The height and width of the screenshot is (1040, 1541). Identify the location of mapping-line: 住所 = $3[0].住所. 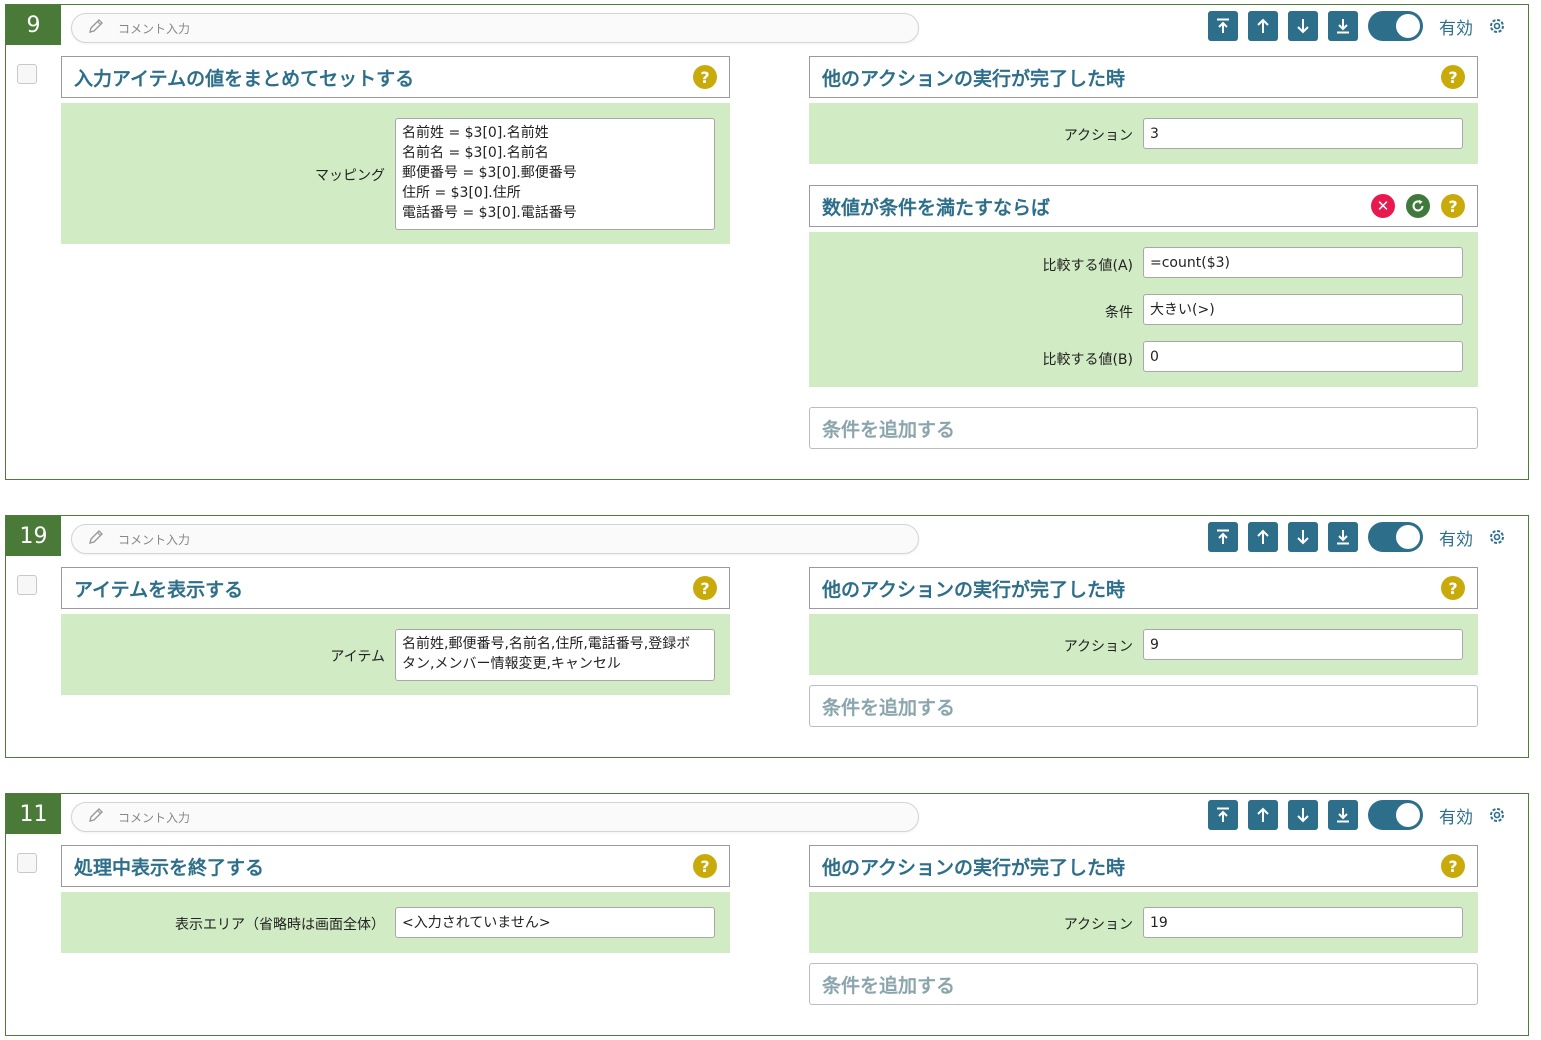
(461, 193).